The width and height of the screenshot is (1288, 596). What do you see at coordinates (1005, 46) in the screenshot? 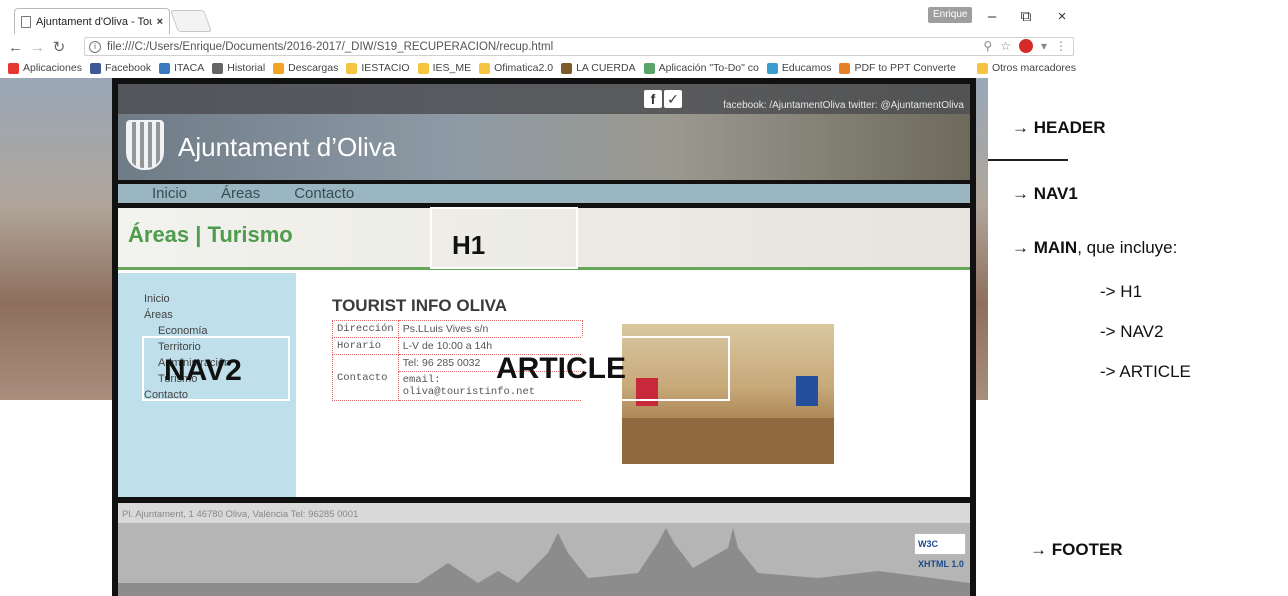
I see `star-icon: ☆` at bounding box center [1005, 46].